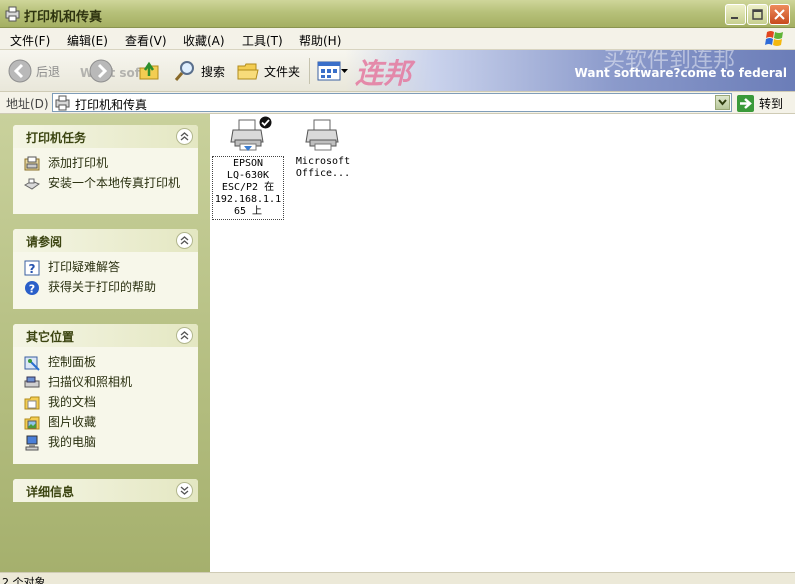 This screenshot has height=584, width=795. What do you see at coordinates (72, 362) in the screenshot?
I see `task-label: 控制面板` at bounding box center [72, 362].